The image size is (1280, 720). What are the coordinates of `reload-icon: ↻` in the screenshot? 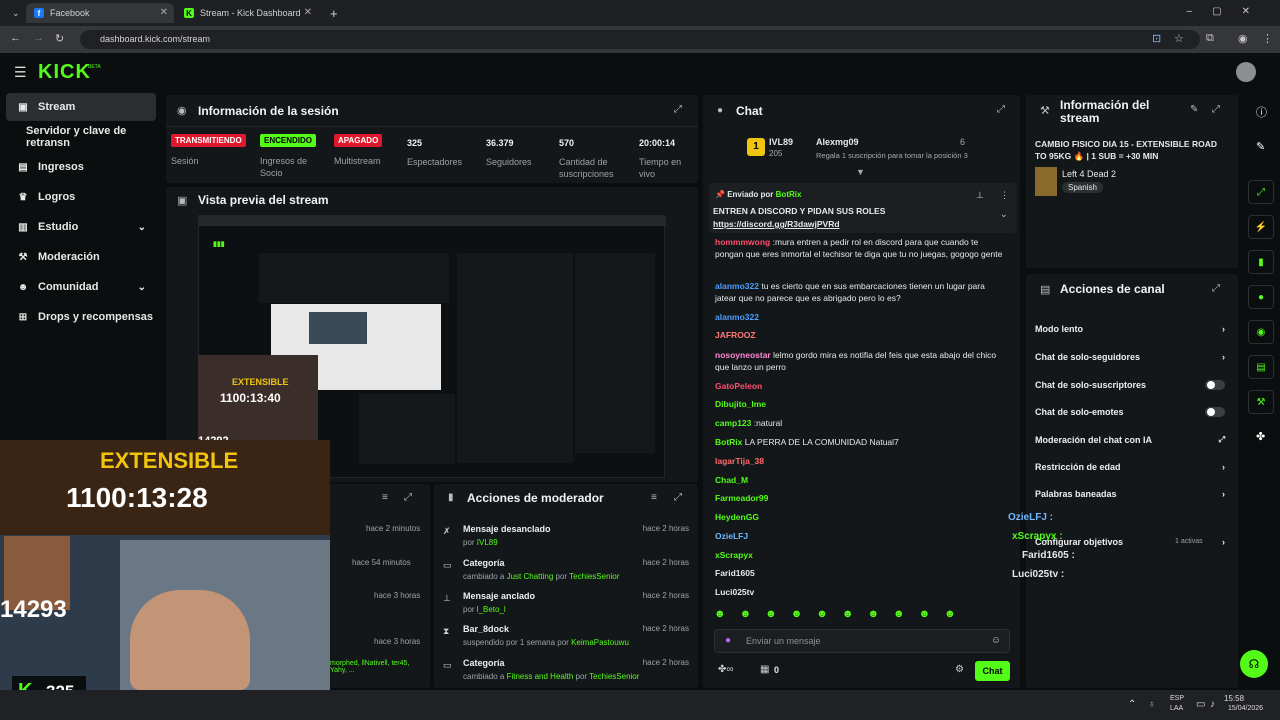 It's located at (59, 38).